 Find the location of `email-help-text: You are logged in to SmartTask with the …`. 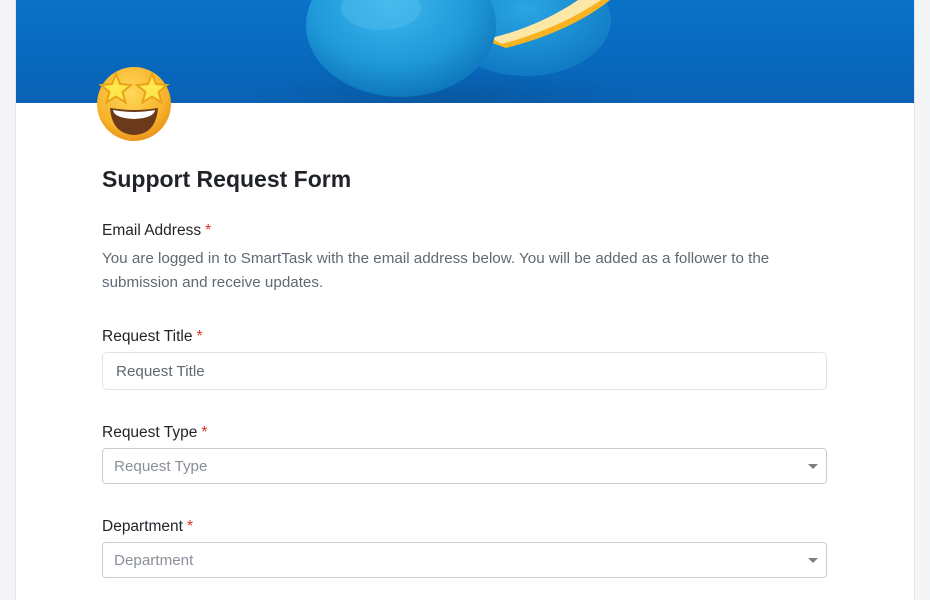

email-help-text: You are logged in to SmartTask with the … is located at coordinates (436, 270).